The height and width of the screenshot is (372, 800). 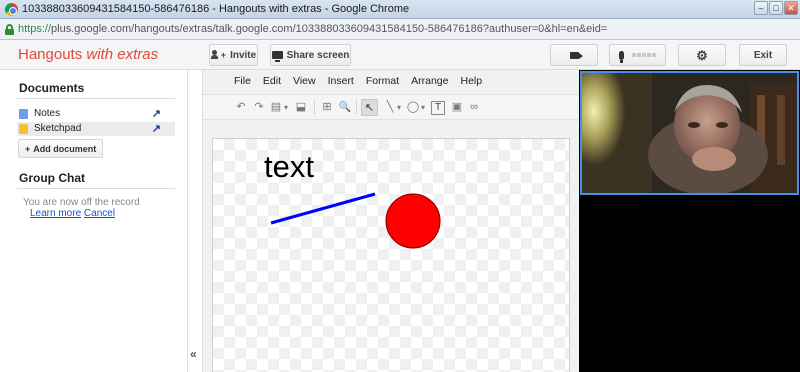 I want to click on image-icon: ▣, so click(x=457, y=107).